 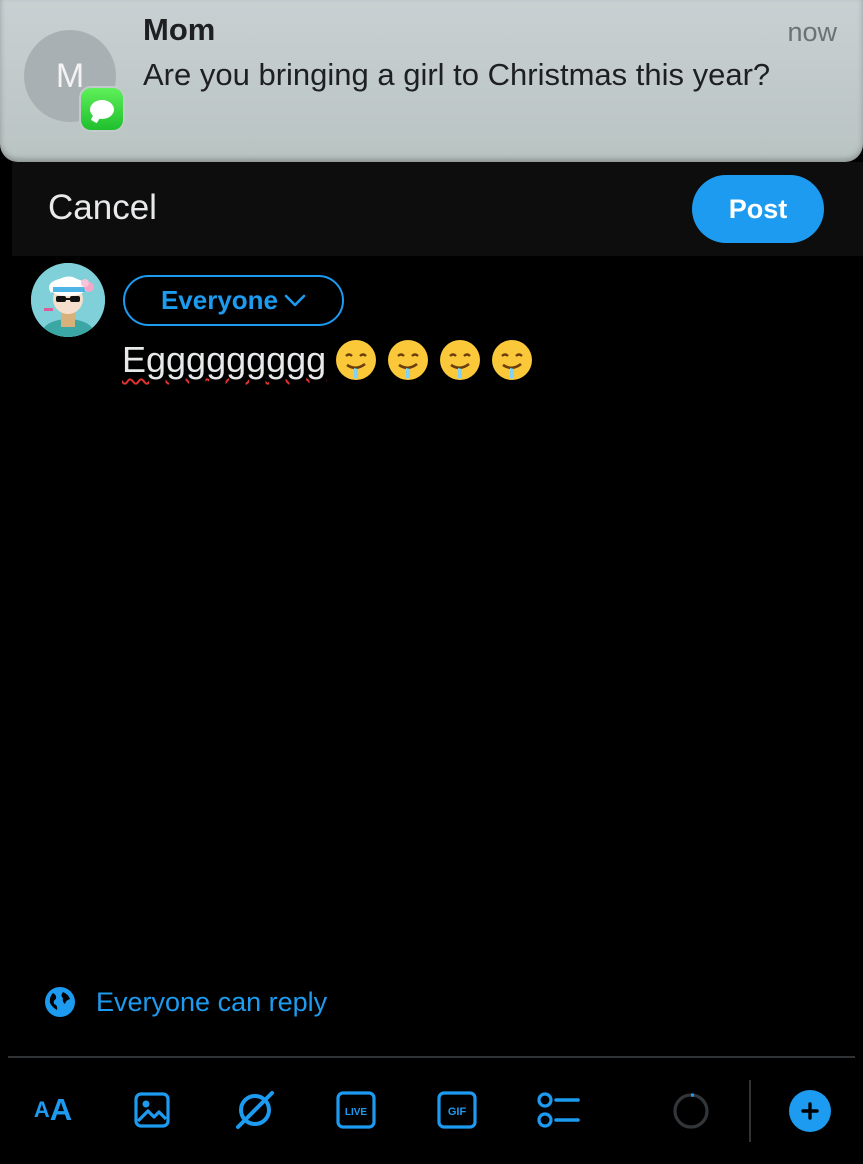 I want to click on gif-label: GIF, so click(x=457, y=1112).